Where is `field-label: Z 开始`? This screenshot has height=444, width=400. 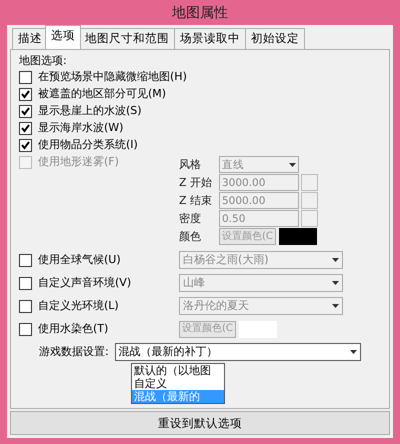
field-label: Z 开始 is located at coordinates (196, 183).